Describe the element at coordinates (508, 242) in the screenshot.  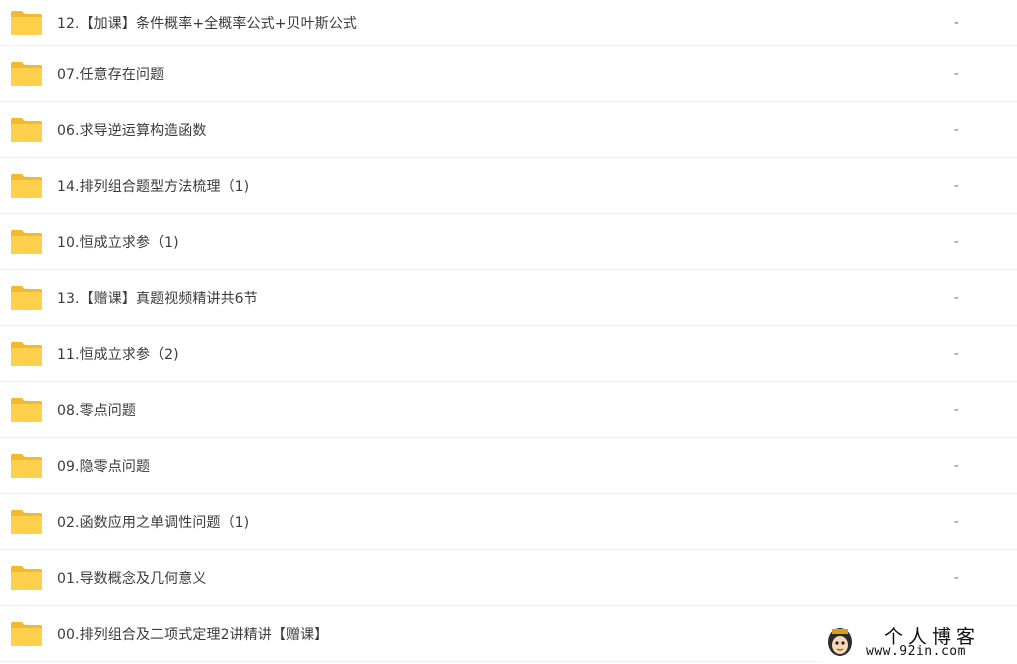
I see `file-row: 10.恒成立求参（1) -` at that location.